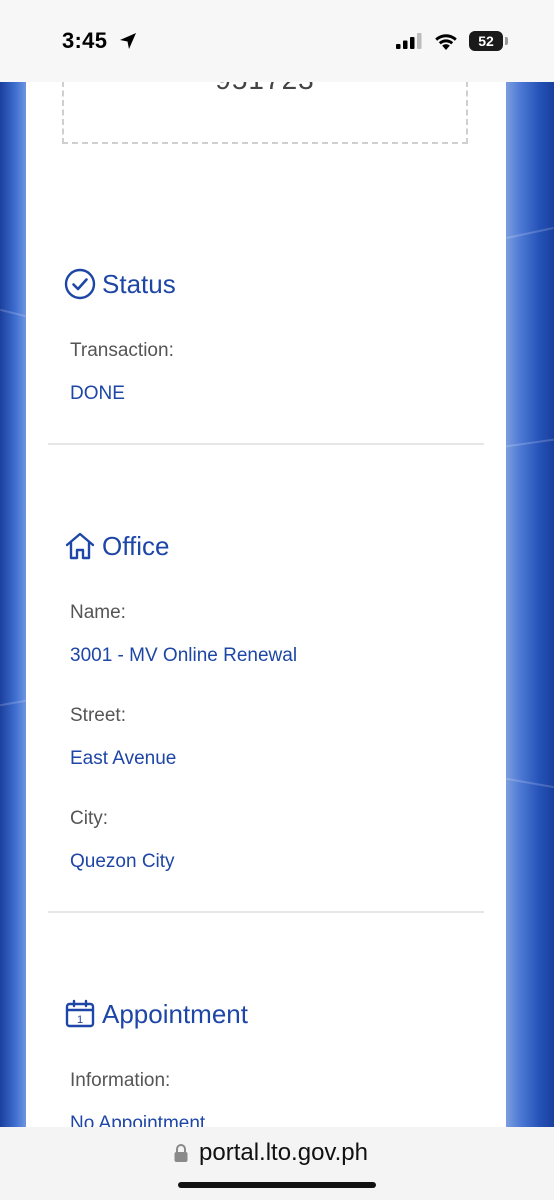 The height and width of the screenshot is (1200, 554). Describe the element at coordinates (265, 89) in the screenshot. I see `reference-code: 951723` at that location.